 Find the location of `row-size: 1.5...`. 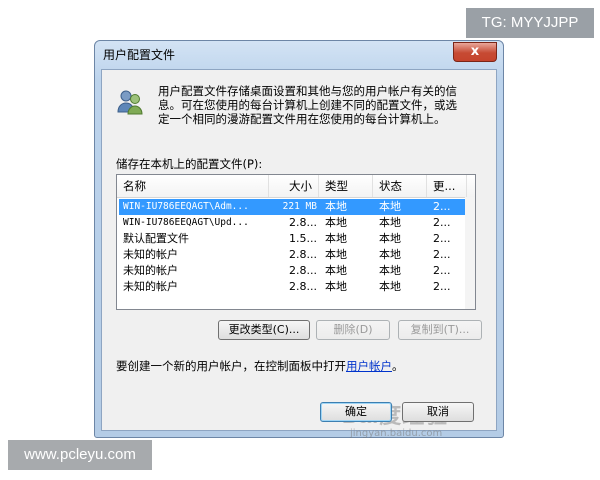

row-size: 1.5... is located at coordinates (303, 238).